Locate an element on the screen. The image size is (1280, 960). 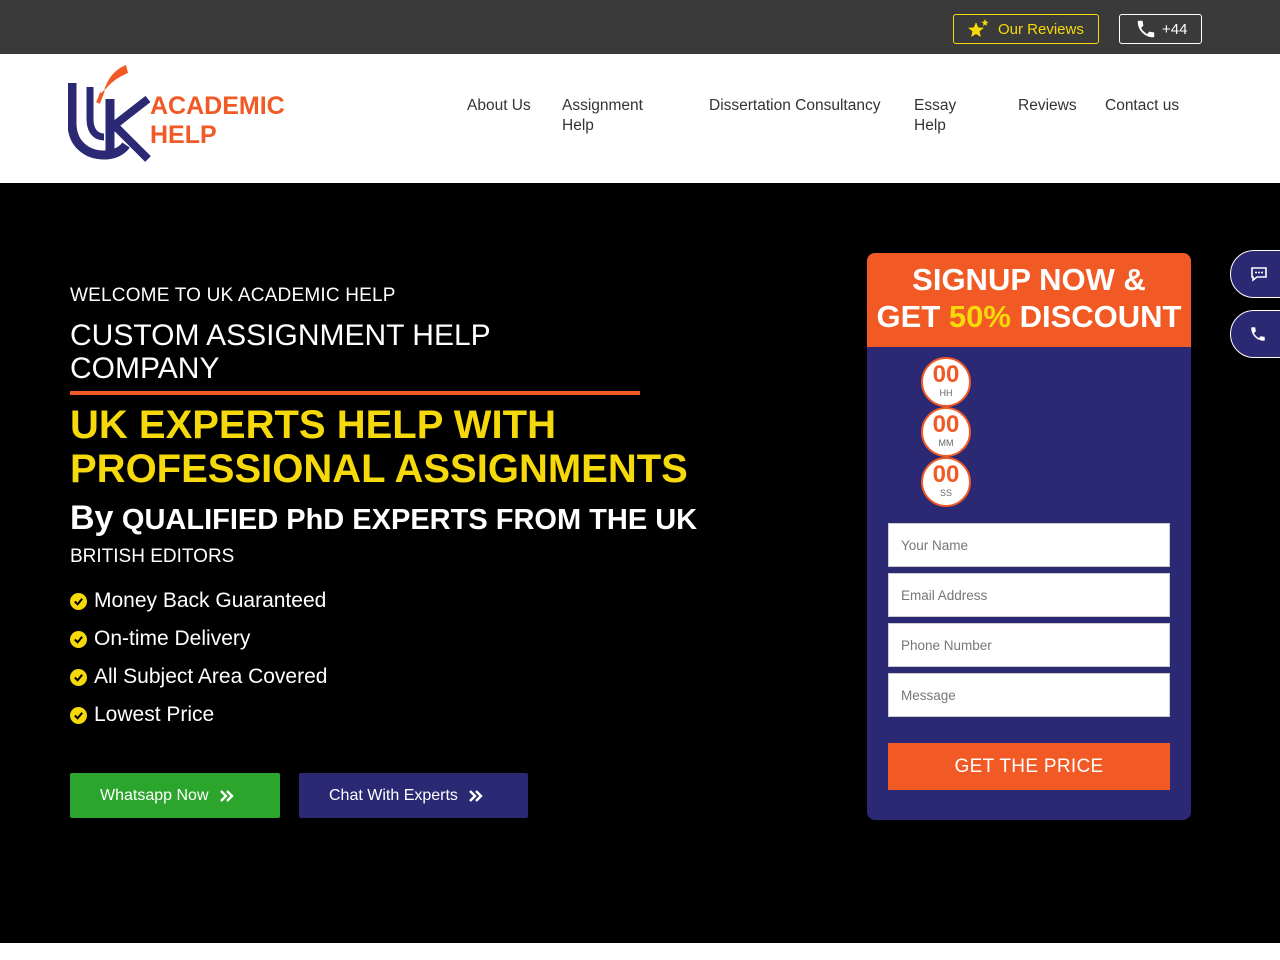
uk-academic-help-logo: ACADEMIC HELP is located at coordinates (187, 113).